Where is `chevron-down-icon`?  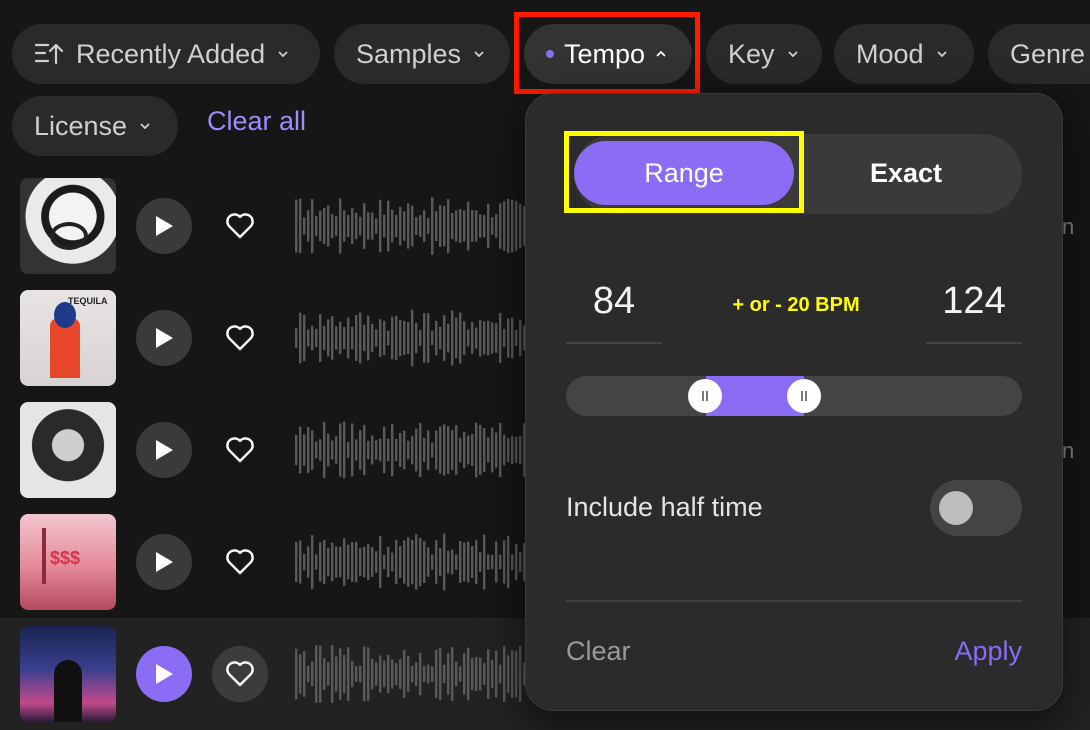 chevron-down-icon is located at coordinates (145, 126).